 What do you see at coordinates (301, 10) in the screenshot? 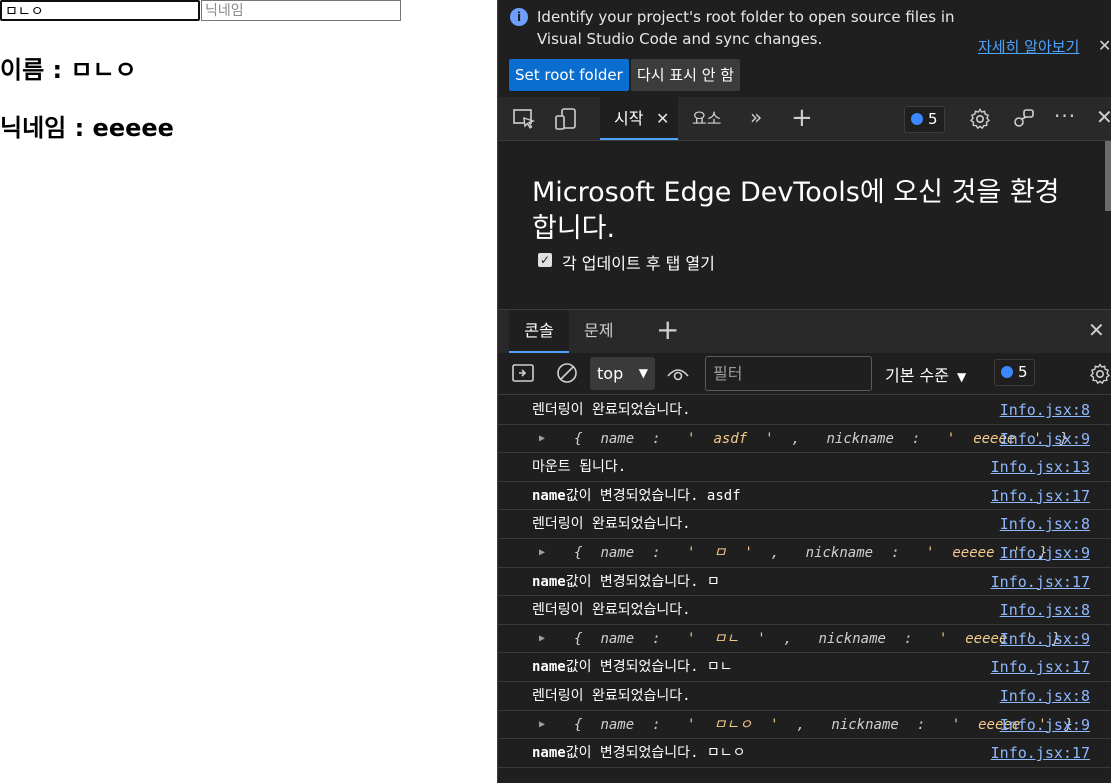
I see `nickname-input` at bounding box center [301, 10].